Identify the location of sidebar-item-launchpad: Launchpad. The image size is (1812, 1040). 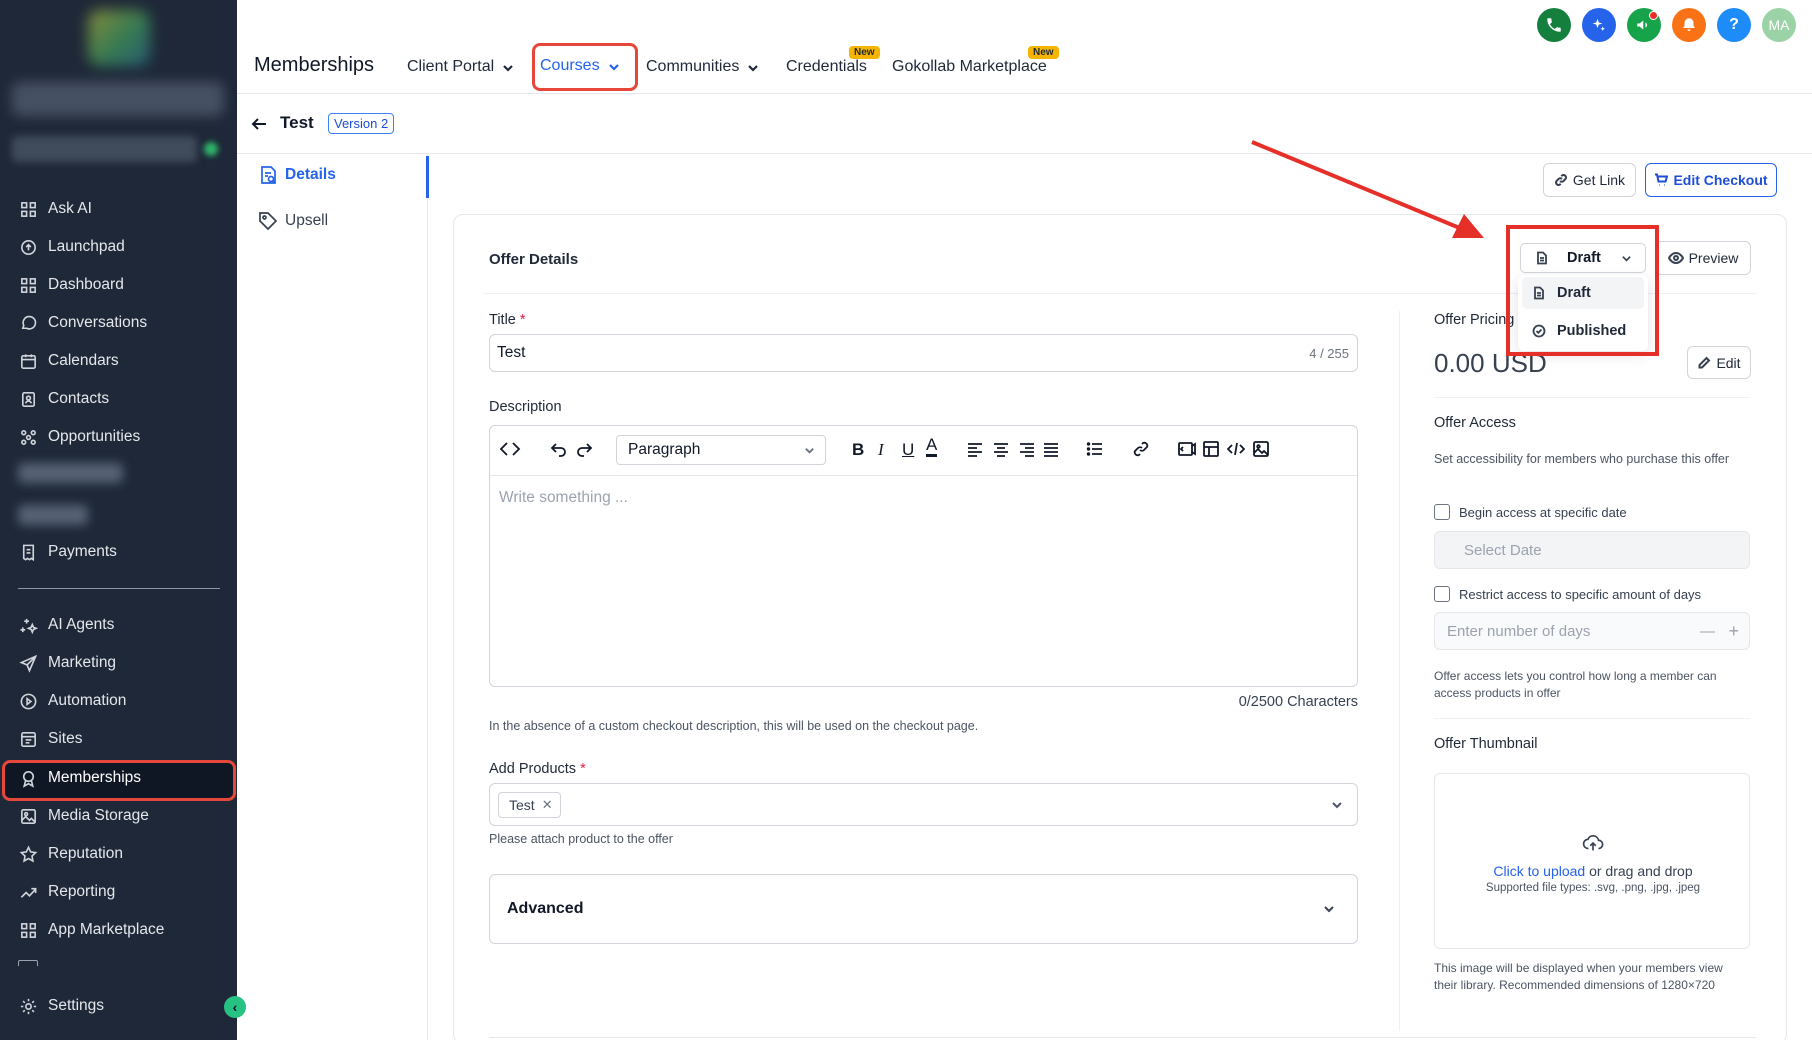
(118, 247).